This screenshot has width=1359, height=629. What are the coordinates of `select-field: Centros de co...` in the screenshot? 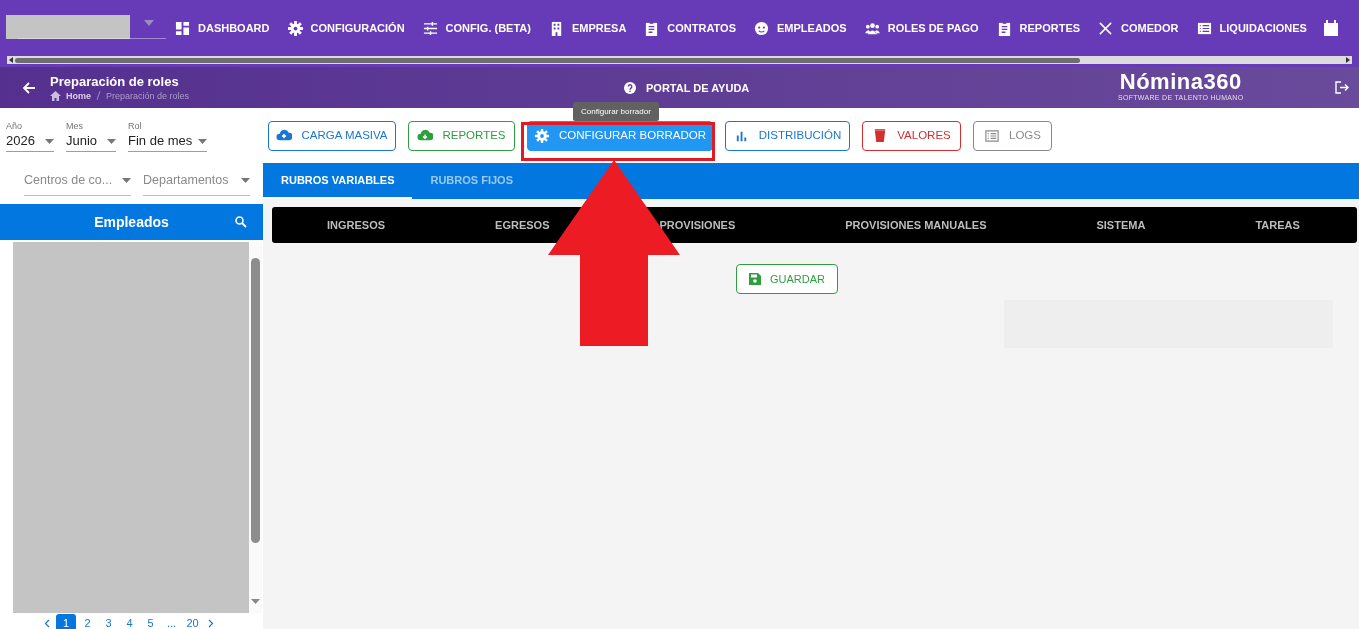 It's located at (77, 181).